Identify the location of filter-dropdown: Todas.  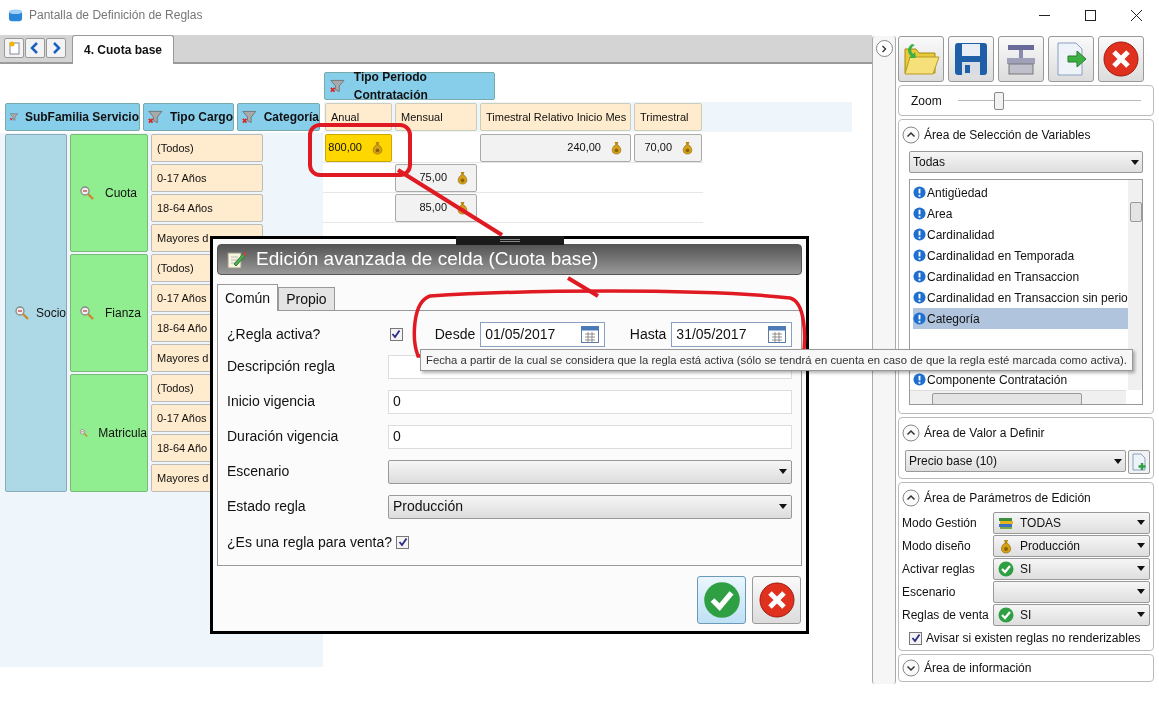
(1026, 162).